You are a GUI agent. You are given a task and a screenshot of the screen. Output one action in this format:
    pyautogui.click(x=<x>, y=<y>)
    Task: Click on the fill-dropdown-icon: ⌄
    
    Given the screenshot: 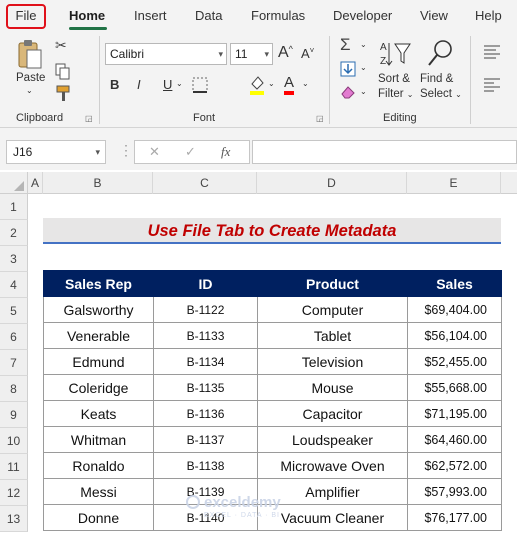 What is the action you would take?
    pyautogui.click(x=363, y=67)
    